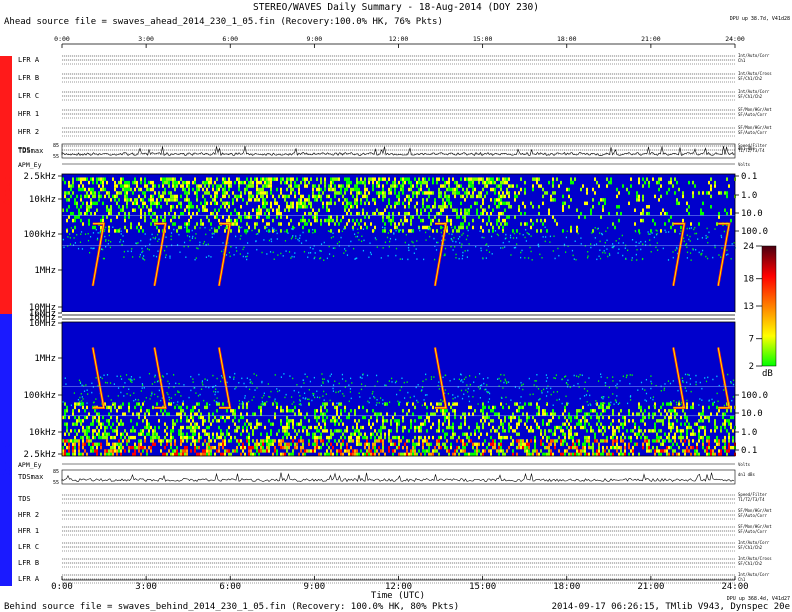  Describe the element at coordinates (744, 464) in the screenshot. I see `apm-info: Volts` at that location.